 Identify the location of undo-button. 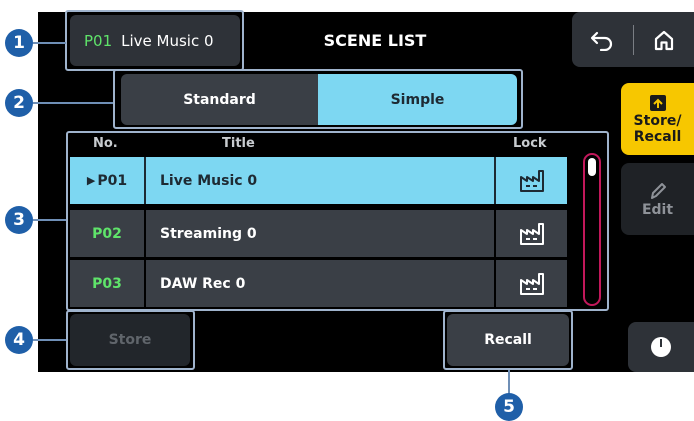
(602, 39).